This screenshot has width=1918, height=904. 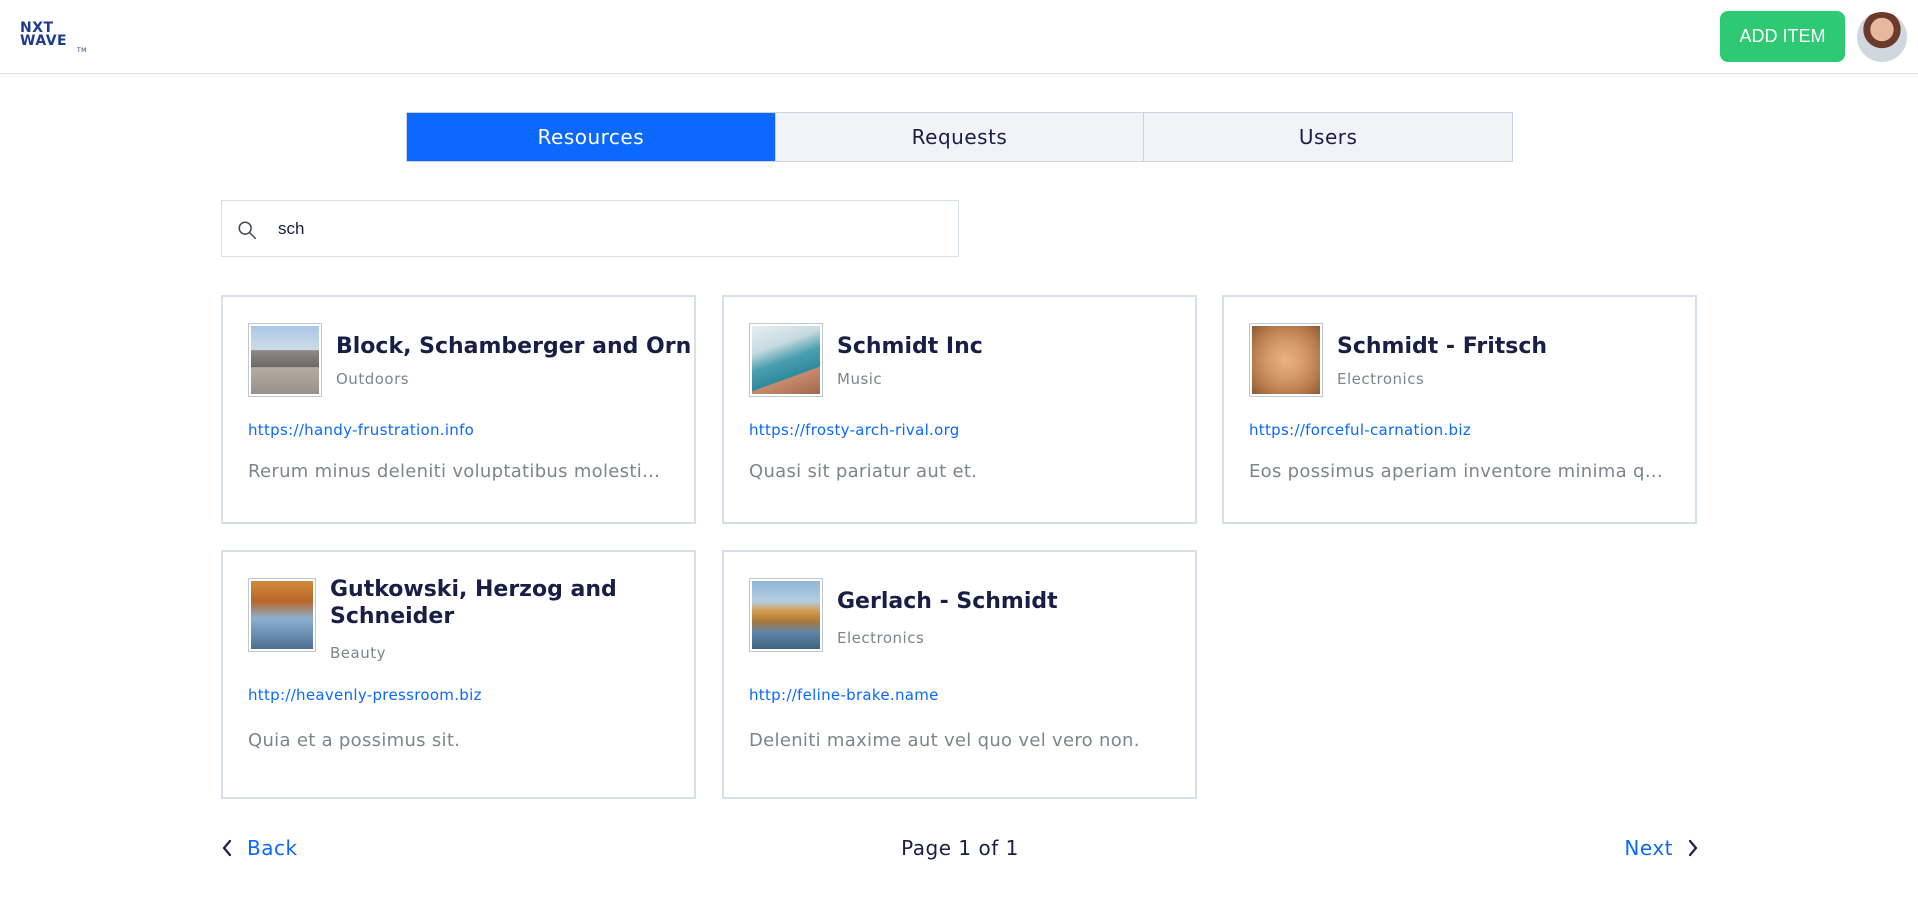 I want to click on next-label: Next, so click(x=1648, y=848).